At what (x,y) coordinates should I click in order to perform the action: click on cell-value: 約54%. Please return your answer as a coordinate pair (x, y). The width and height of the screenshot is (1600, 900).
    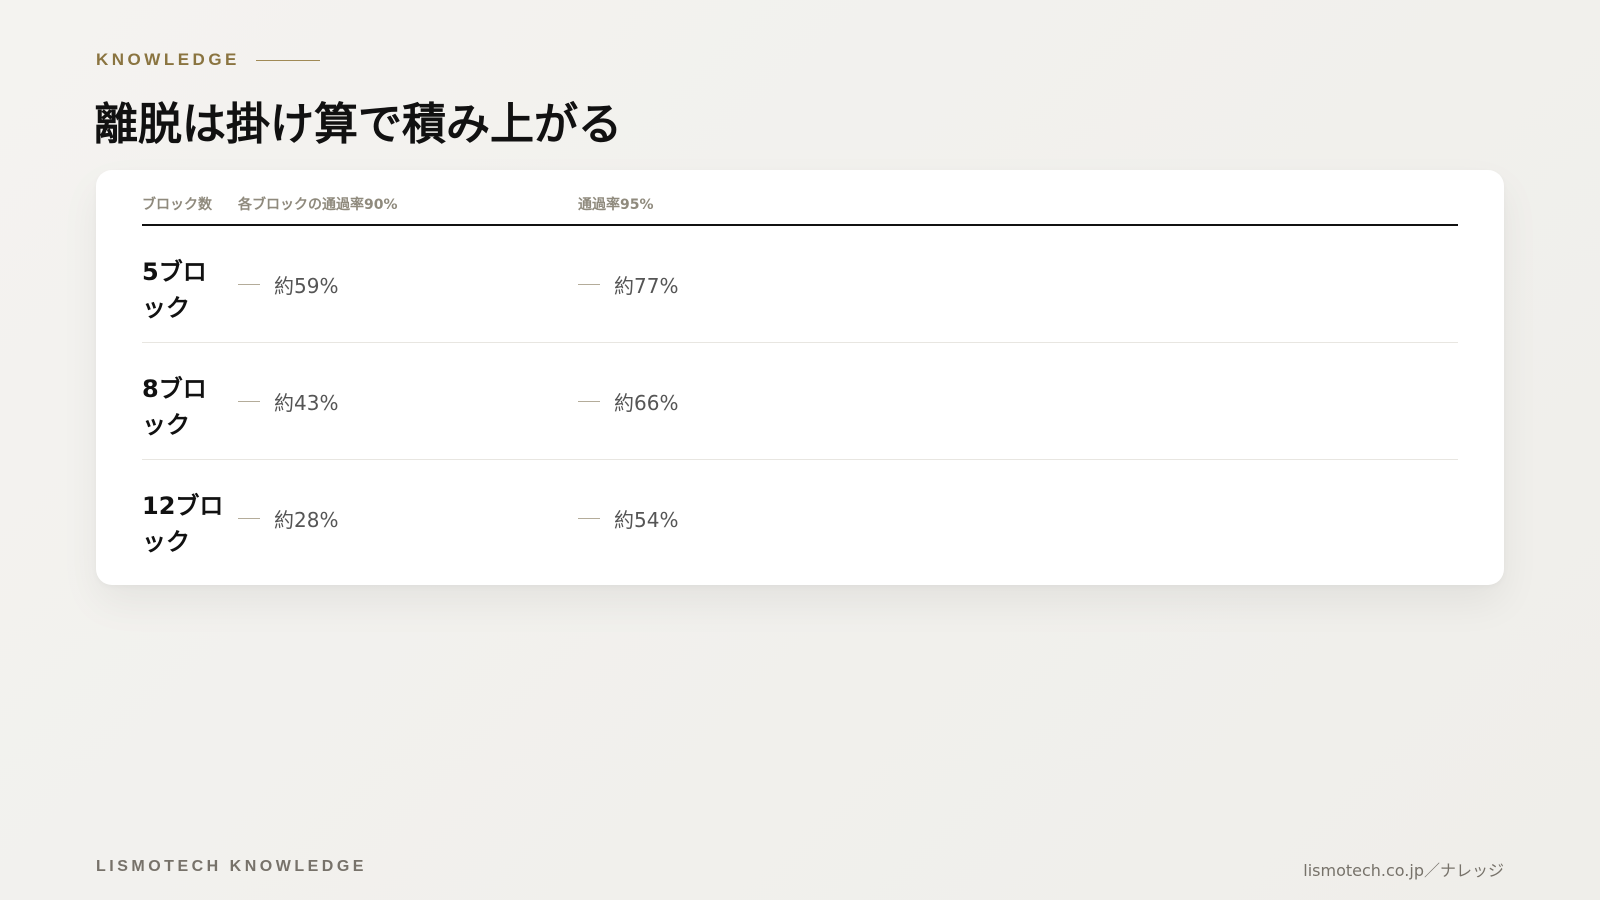
    Looking at the image, I should click on (646, 520).